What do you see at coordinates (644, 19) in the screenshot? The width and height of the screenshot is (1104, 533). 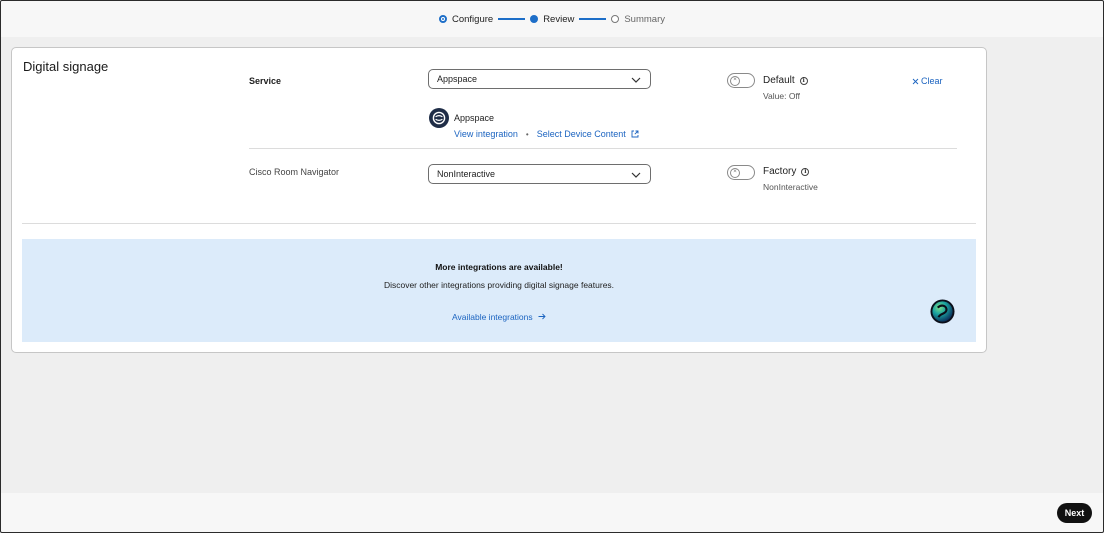 I see `step-label: Summary` at bounding box center [644, 19].